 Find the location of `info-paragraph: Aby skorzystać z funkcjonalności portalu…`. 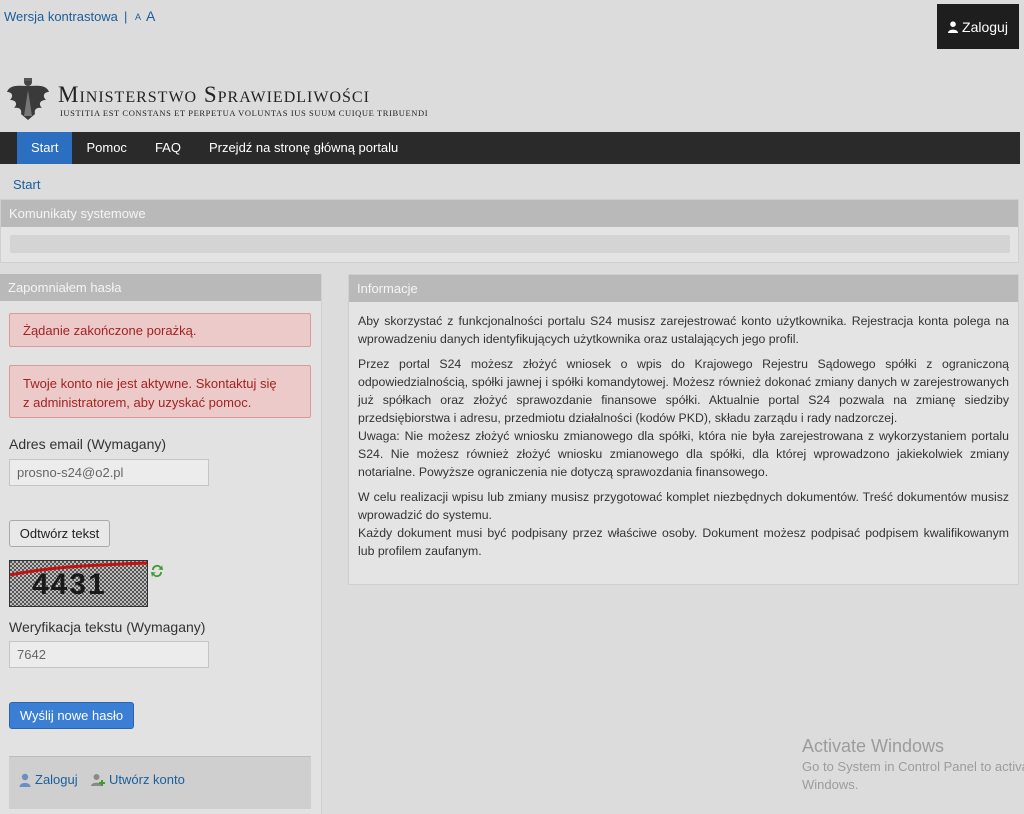

info-paragraph: Aby skorzystać z funkcjonalności portalu… is located at coordinates (683, 330).